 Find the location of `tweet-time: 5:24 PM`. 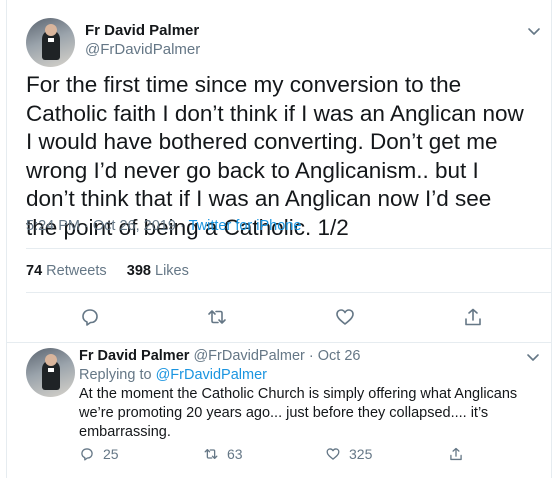

tweet-time: 5:24 PM is located at coordinates (53, 226).